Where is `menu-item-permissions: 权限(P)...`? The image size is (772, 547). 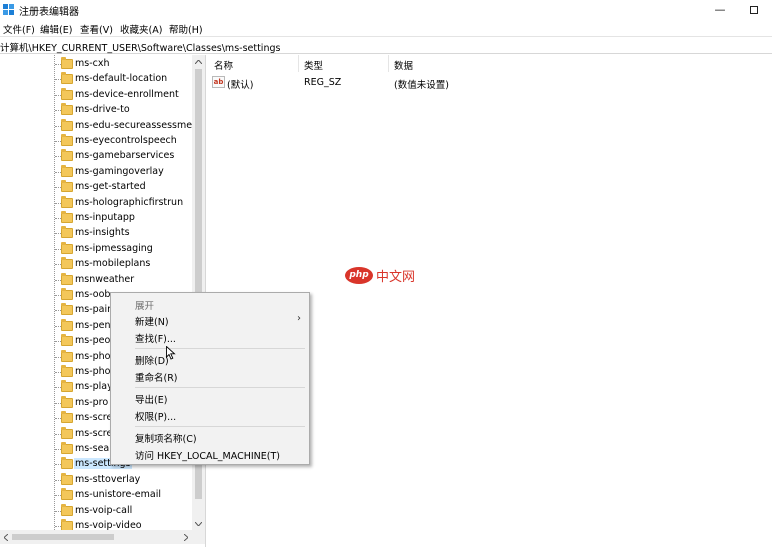 menu-item-permissions: 权限(P)... is located at coordinates (210, 415).